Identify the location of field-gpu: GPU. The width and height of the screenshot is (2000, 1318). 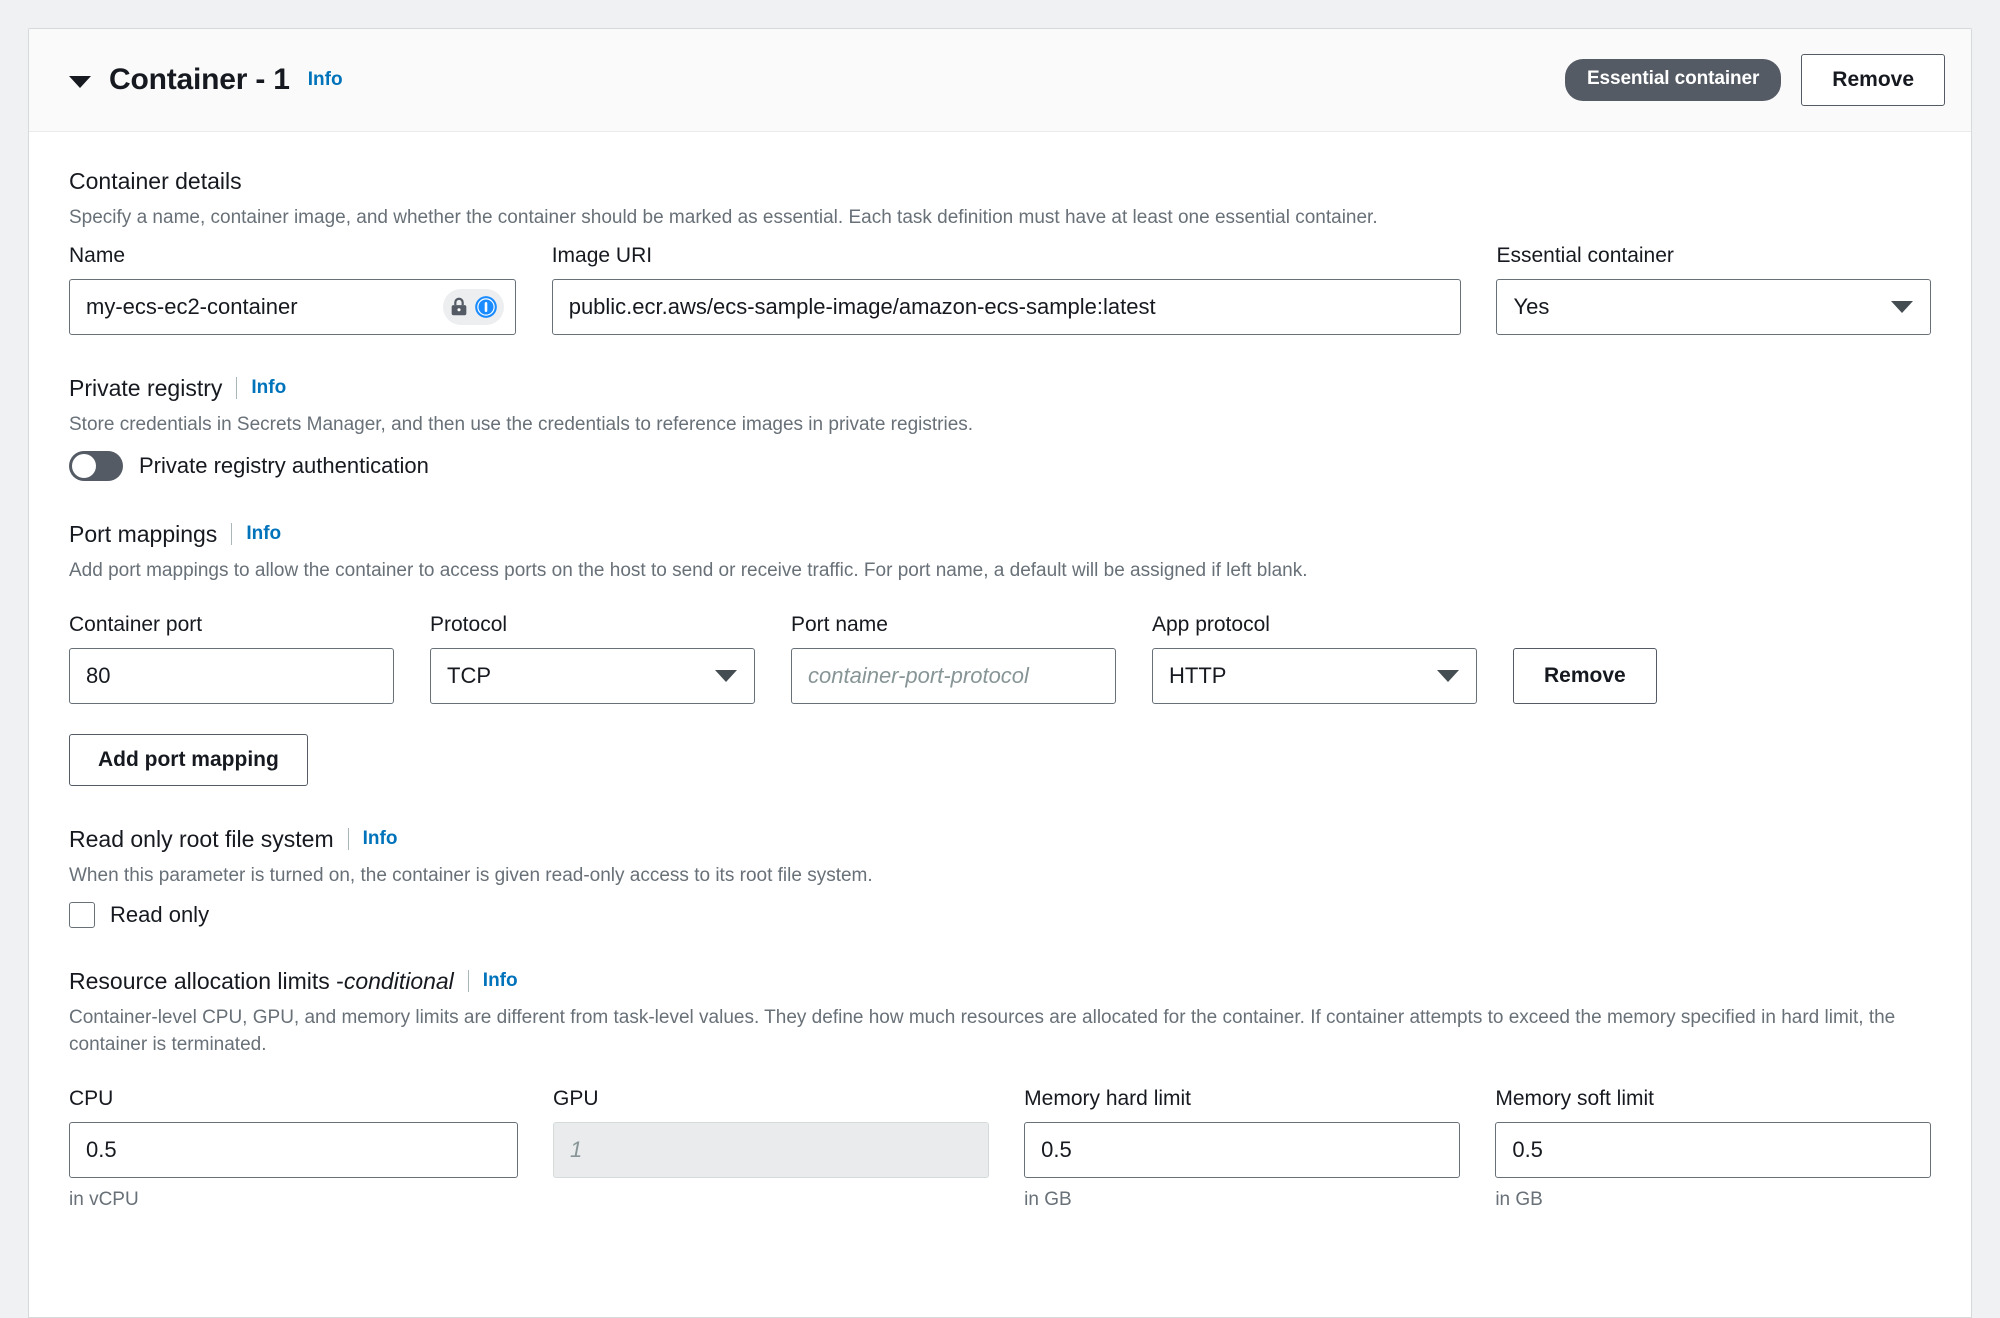
(770, 1148).